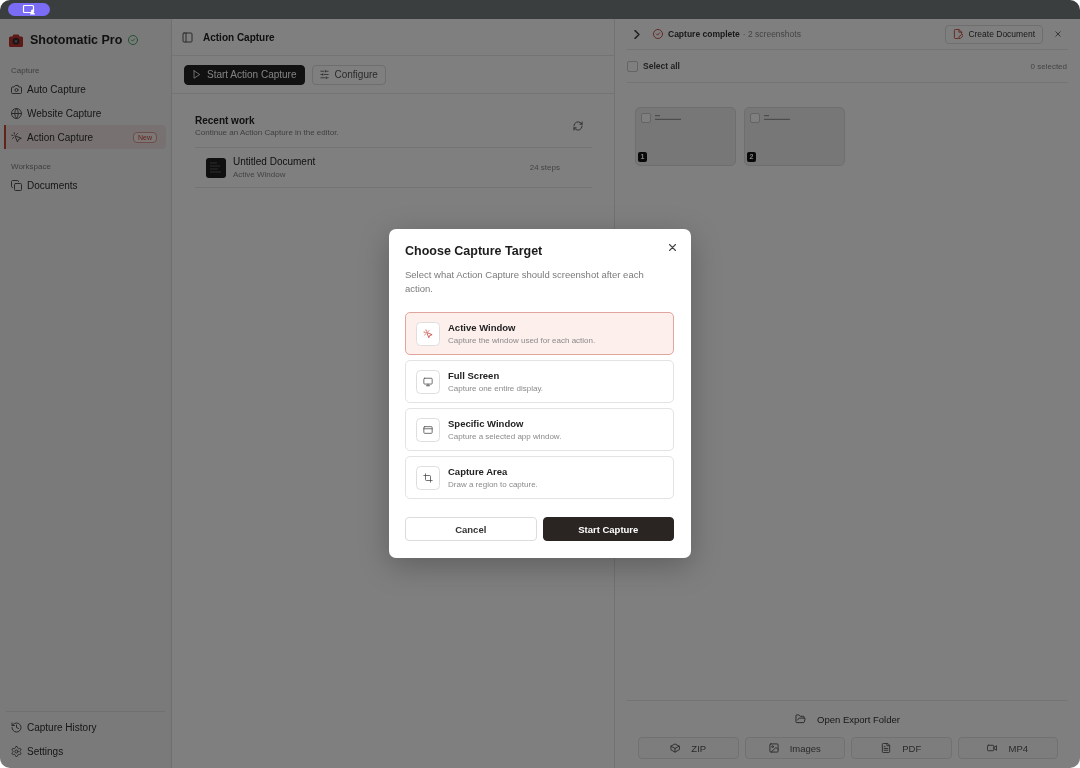 The image size is (1080, 768). Describe the element at coordinates (85, 113) in the screenshot. I see `sidebar-item: Website Capture` at that location.